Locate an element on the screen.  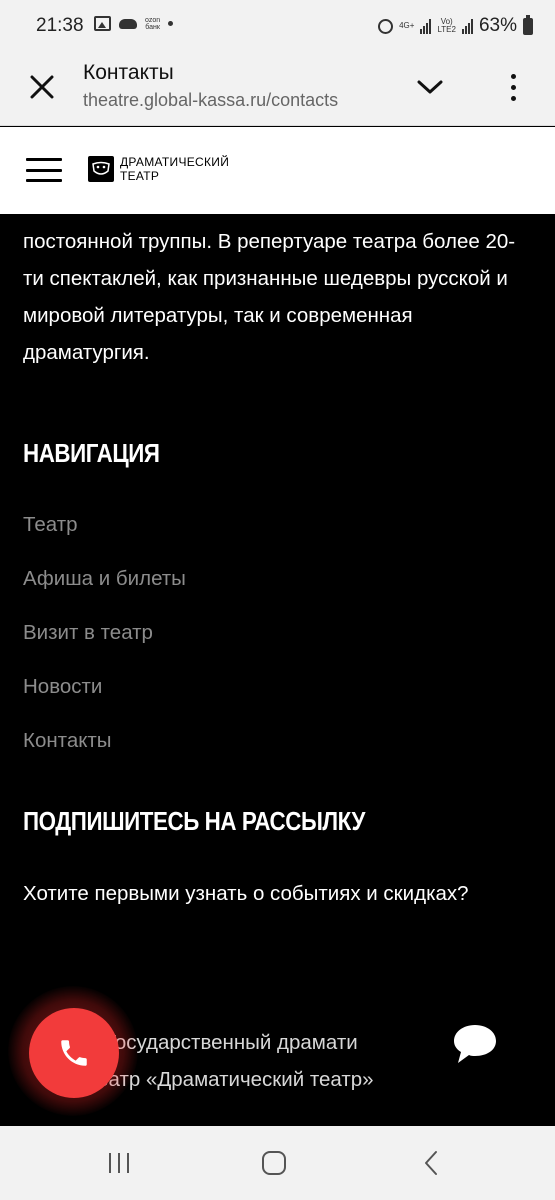
site-header: ДРАМАТИЧЕСКИЙ ТЕАТР is located at coordinates (277, 170).